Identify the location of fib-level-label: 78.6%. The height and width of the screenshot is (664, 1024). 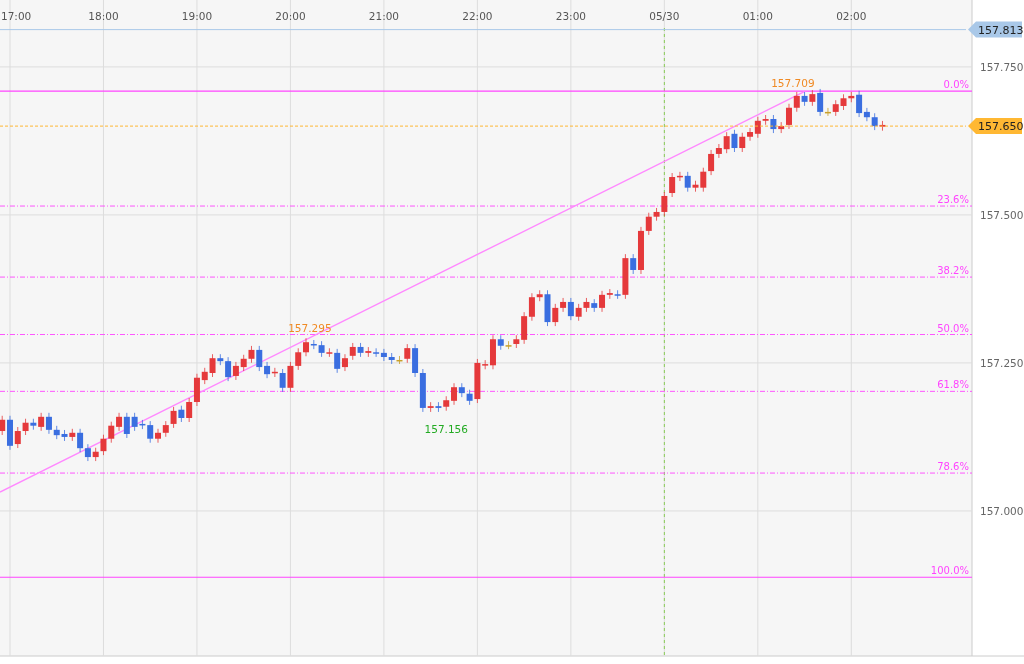
(953, 467).